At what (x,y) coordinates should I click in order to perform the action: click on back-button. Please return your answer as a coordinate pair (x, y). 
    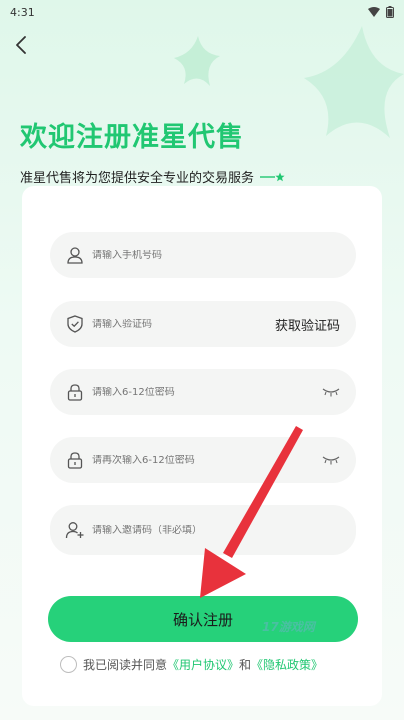
    Looking at the image, I should click on (21, 45).